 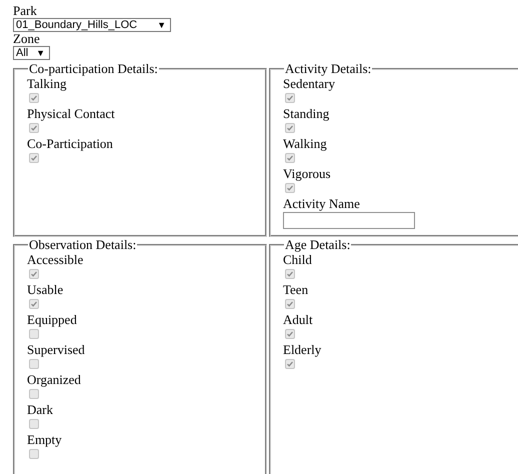 What do you see at coordinates (26, 39) in the screenshot?
I see `field-label: Zone` at bounding box center [26, 39].